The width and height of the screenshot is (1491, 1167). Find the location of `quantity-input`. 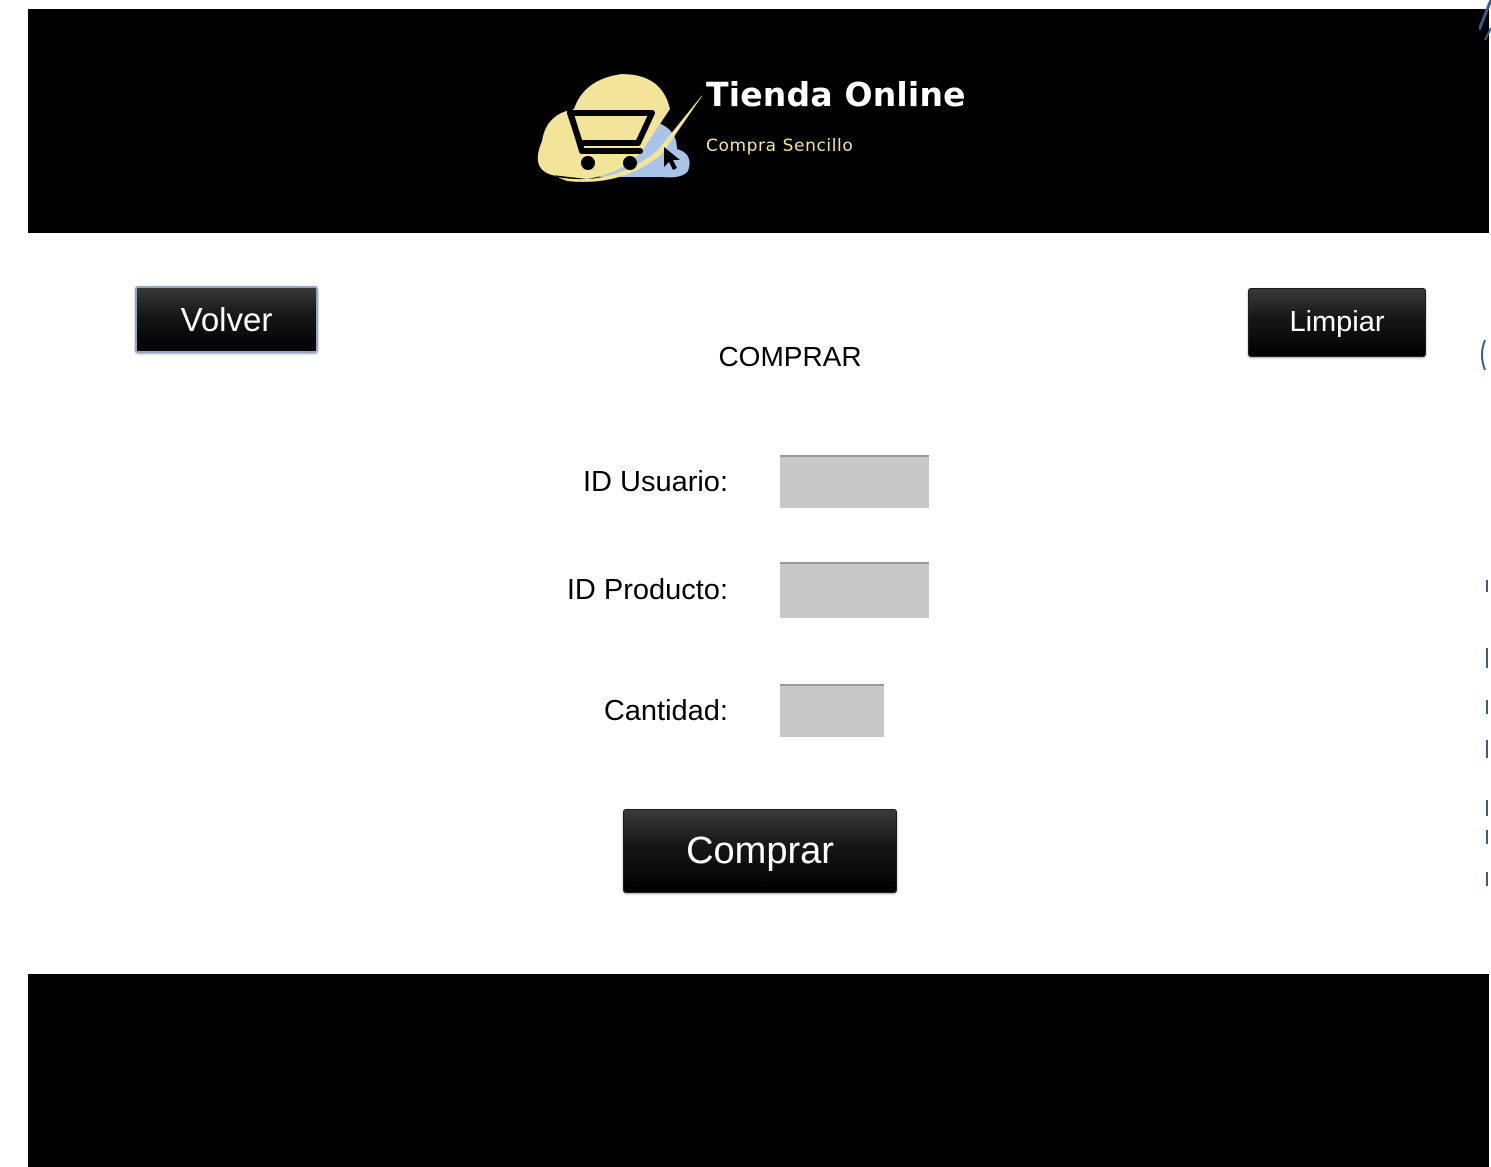

quantity-input is located at coordinates (832, 710).